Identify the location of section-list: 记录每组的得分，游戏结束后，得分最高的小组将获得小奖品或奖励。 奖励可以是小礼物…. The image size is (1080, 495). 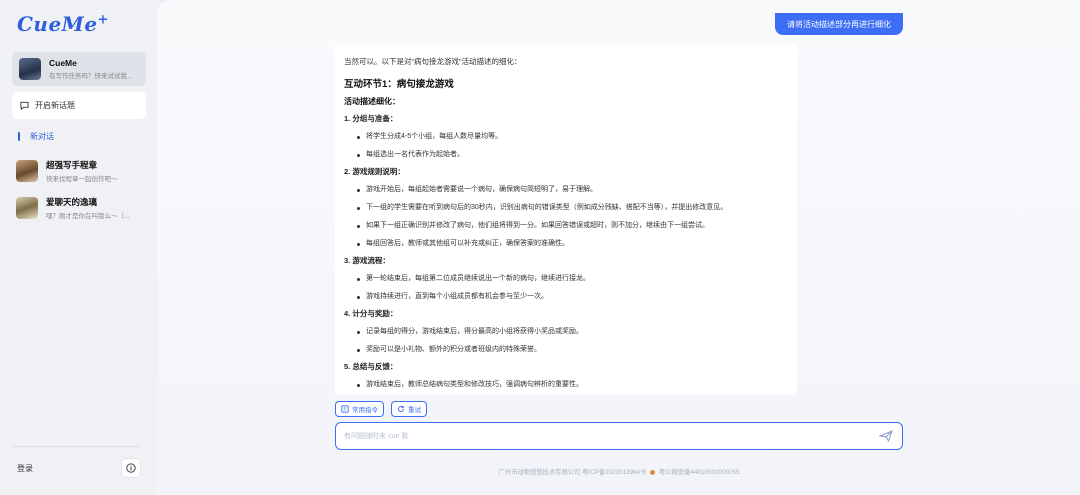
(565, 341).